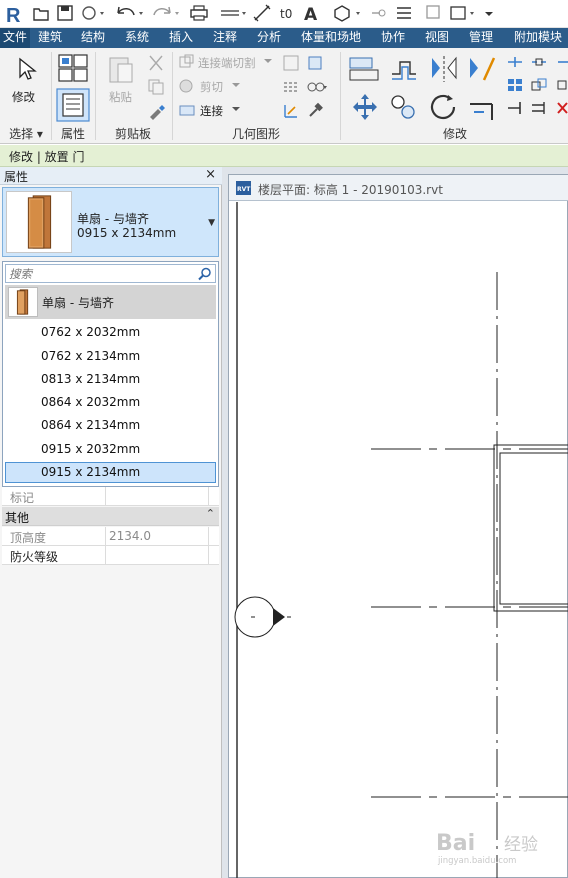 The image size is (568, 878). Describe the element at coordinates (562, 85) in the screenshot. I see `unpin-icon` at that location.